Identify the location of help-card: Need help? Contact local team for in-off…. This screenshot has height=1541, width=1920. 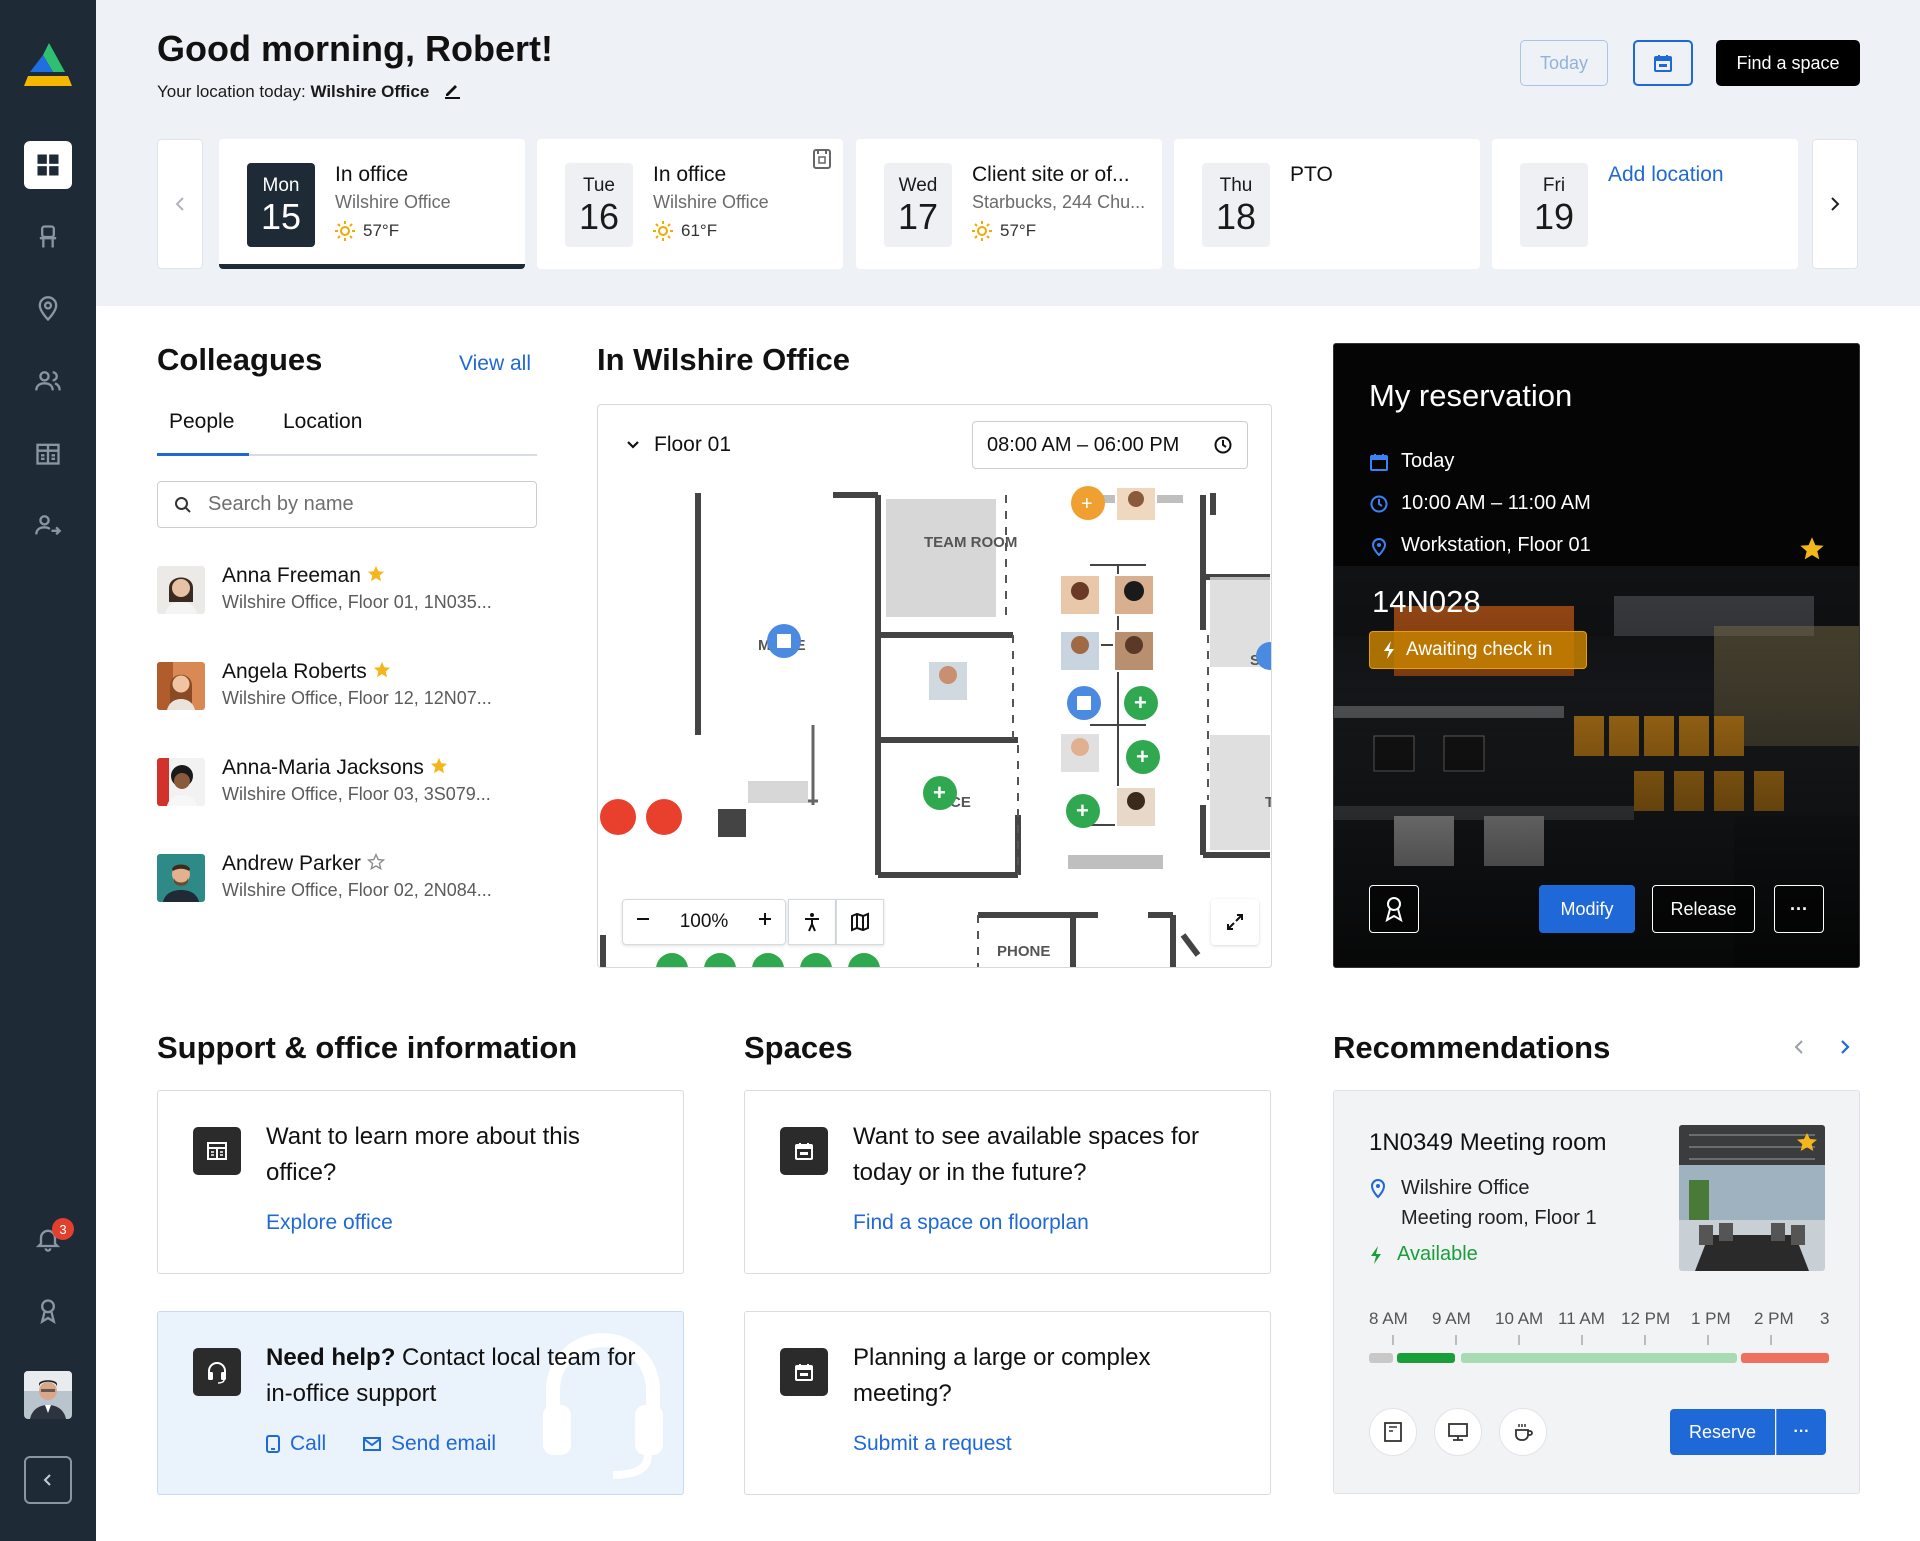
(420, 1403).